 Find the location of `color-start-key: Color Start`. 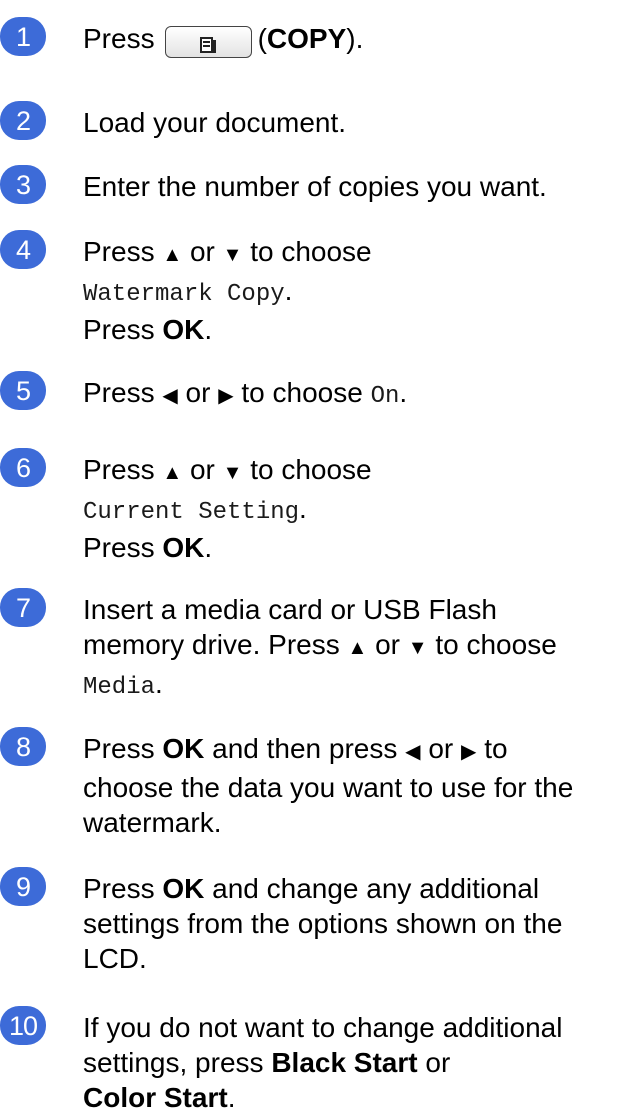

color-start-key: Color Start is located at coordinates (155, 1097).